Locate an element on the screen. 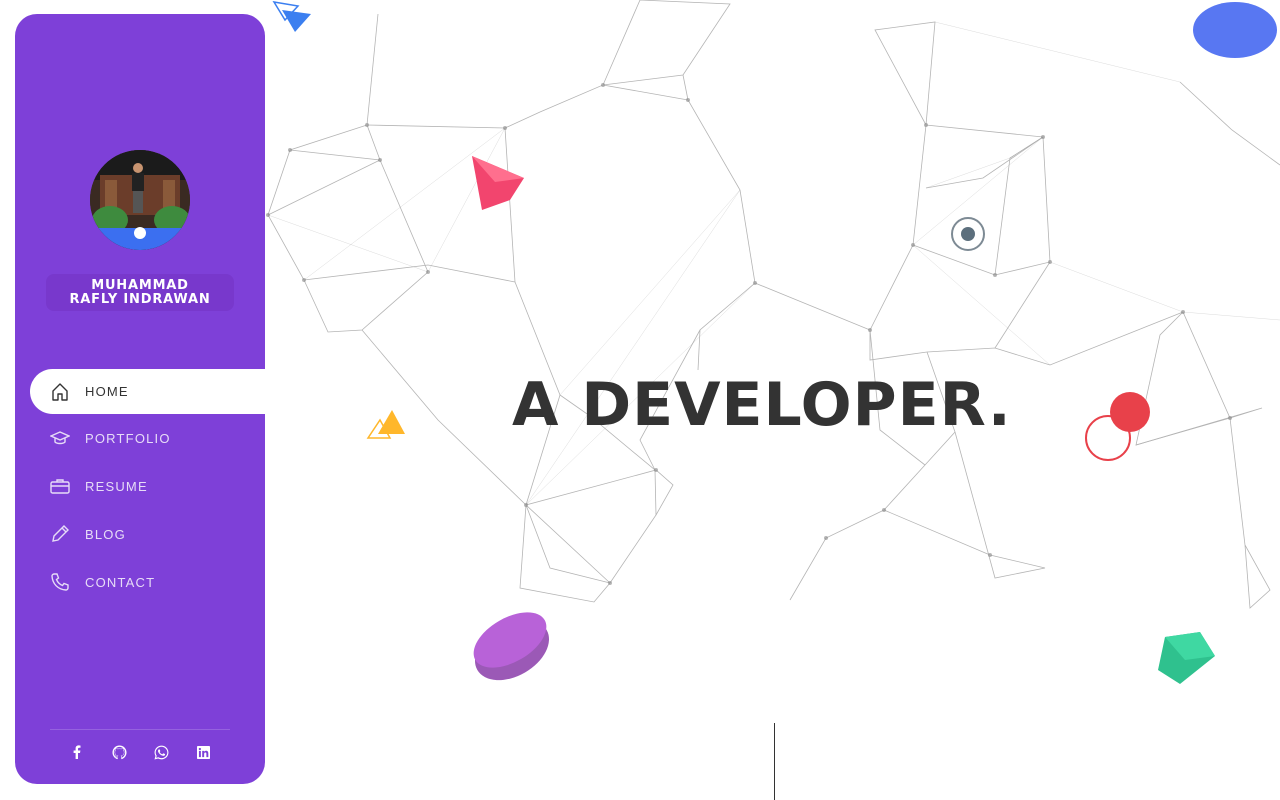 The height and width of the screenshot is (800, 1280). graduation-cap-icon is located at coordinates (60, 438).